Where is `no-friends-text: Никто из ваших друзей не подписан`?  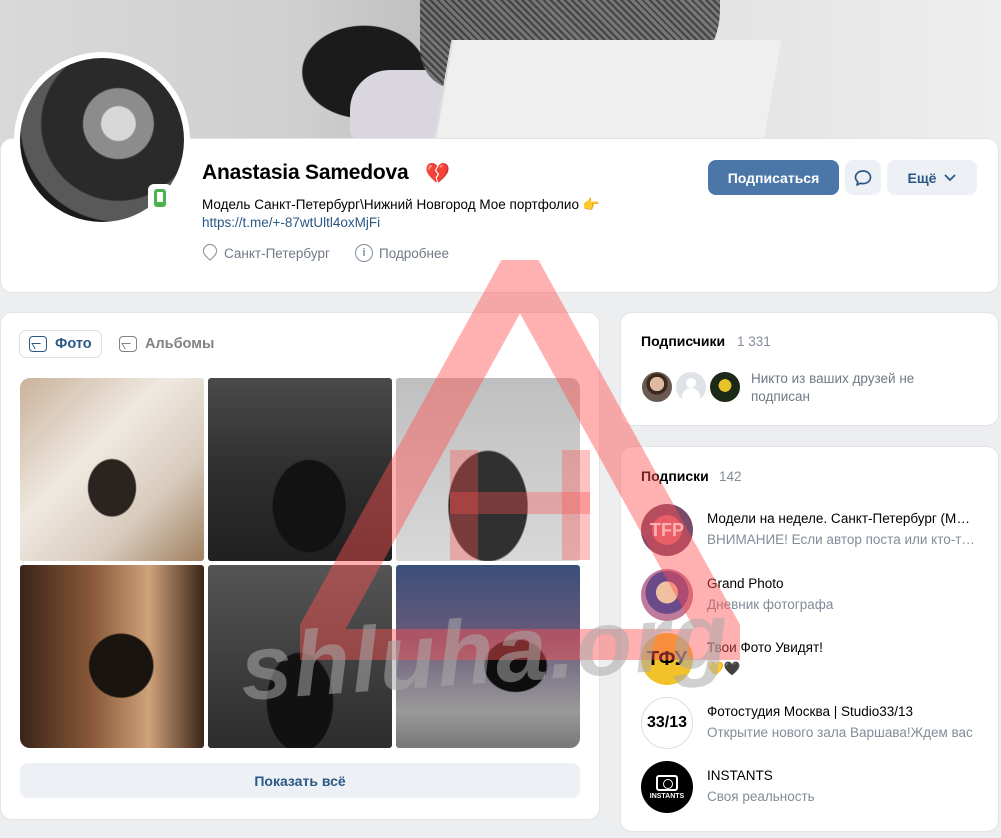
no-friends-text: Никто из ваших друзей не подписан is located at coordinates (833, 387).